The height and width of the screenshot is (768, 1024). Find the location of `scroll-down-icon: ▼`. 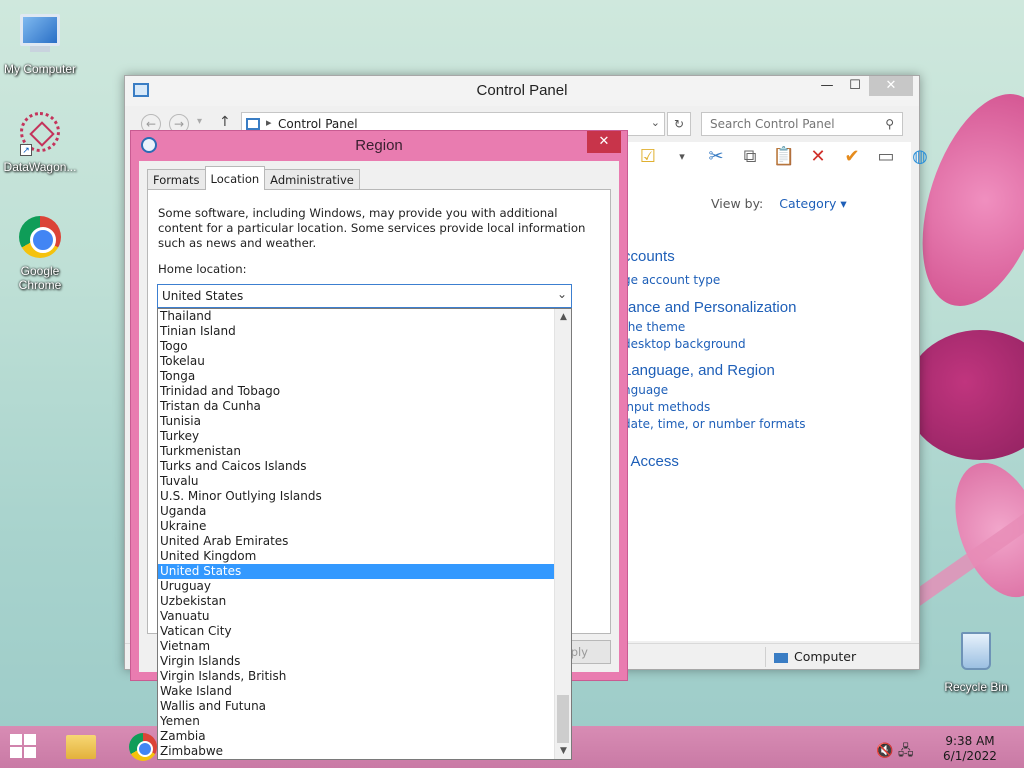

scroll-down-icon: ▼ is located at coordinates (563, 751).